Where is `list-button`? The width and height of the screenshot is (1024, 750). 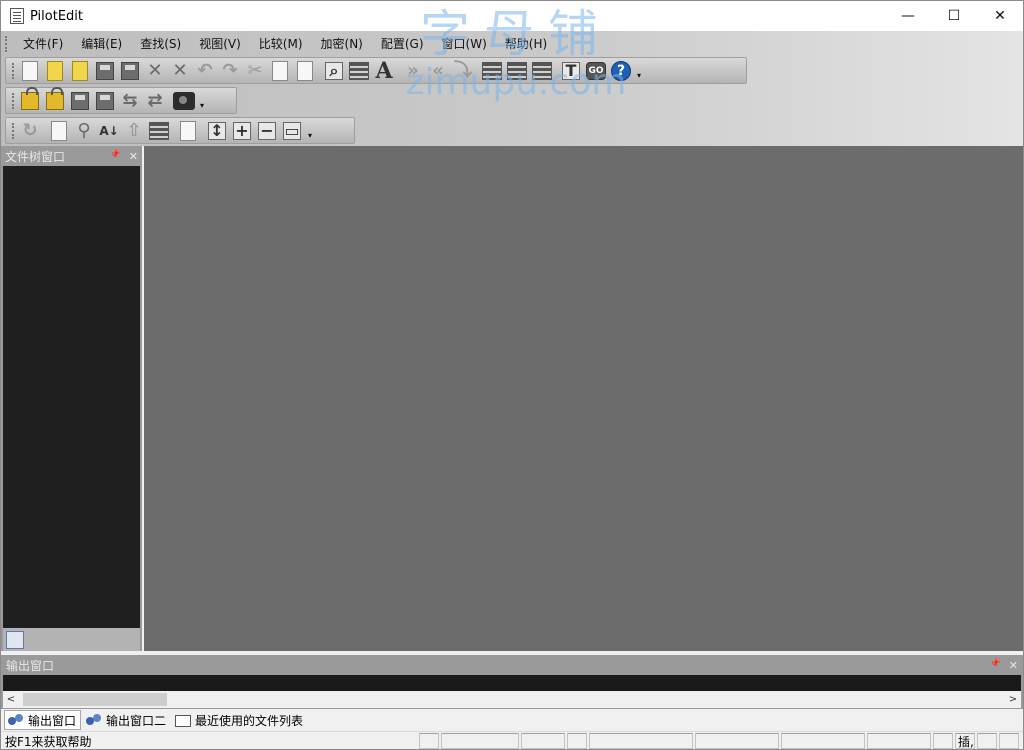 list-button is located at coordinates (159, 131).